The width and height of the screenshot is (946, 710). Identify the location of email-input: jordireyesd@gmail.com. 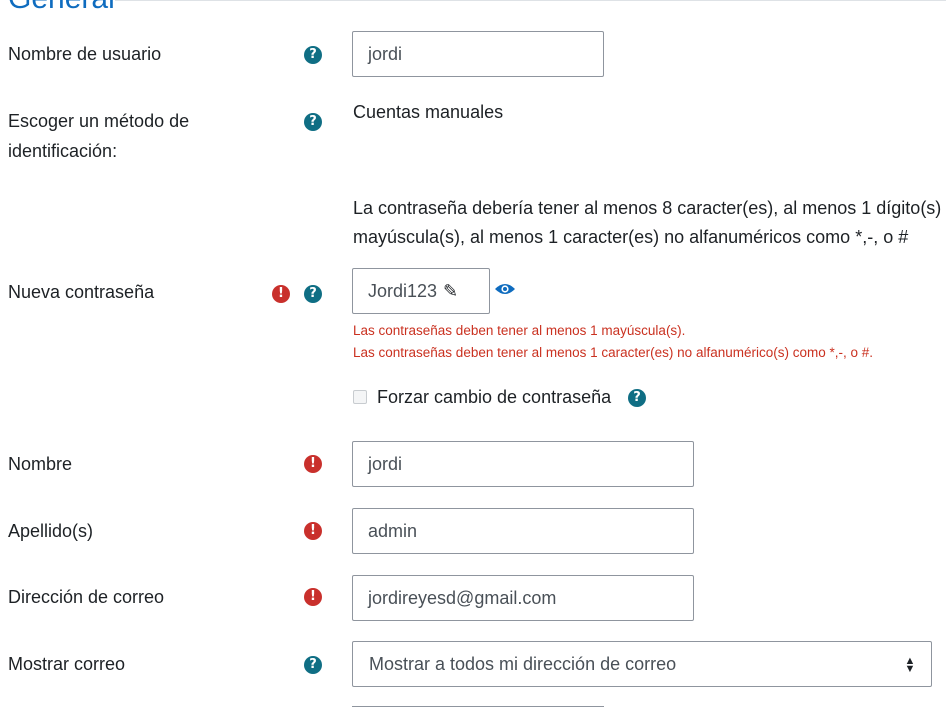
(523, 598).